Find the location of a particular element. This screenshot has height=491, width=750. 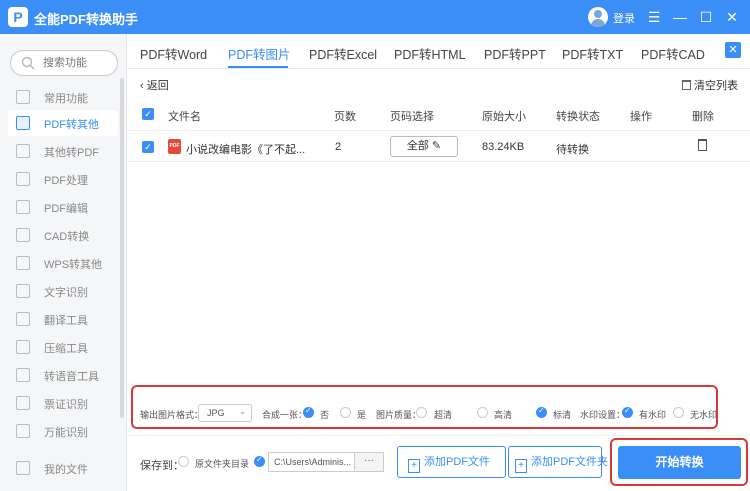

sidebar-scrollbar is located at coordinates (122, 248).